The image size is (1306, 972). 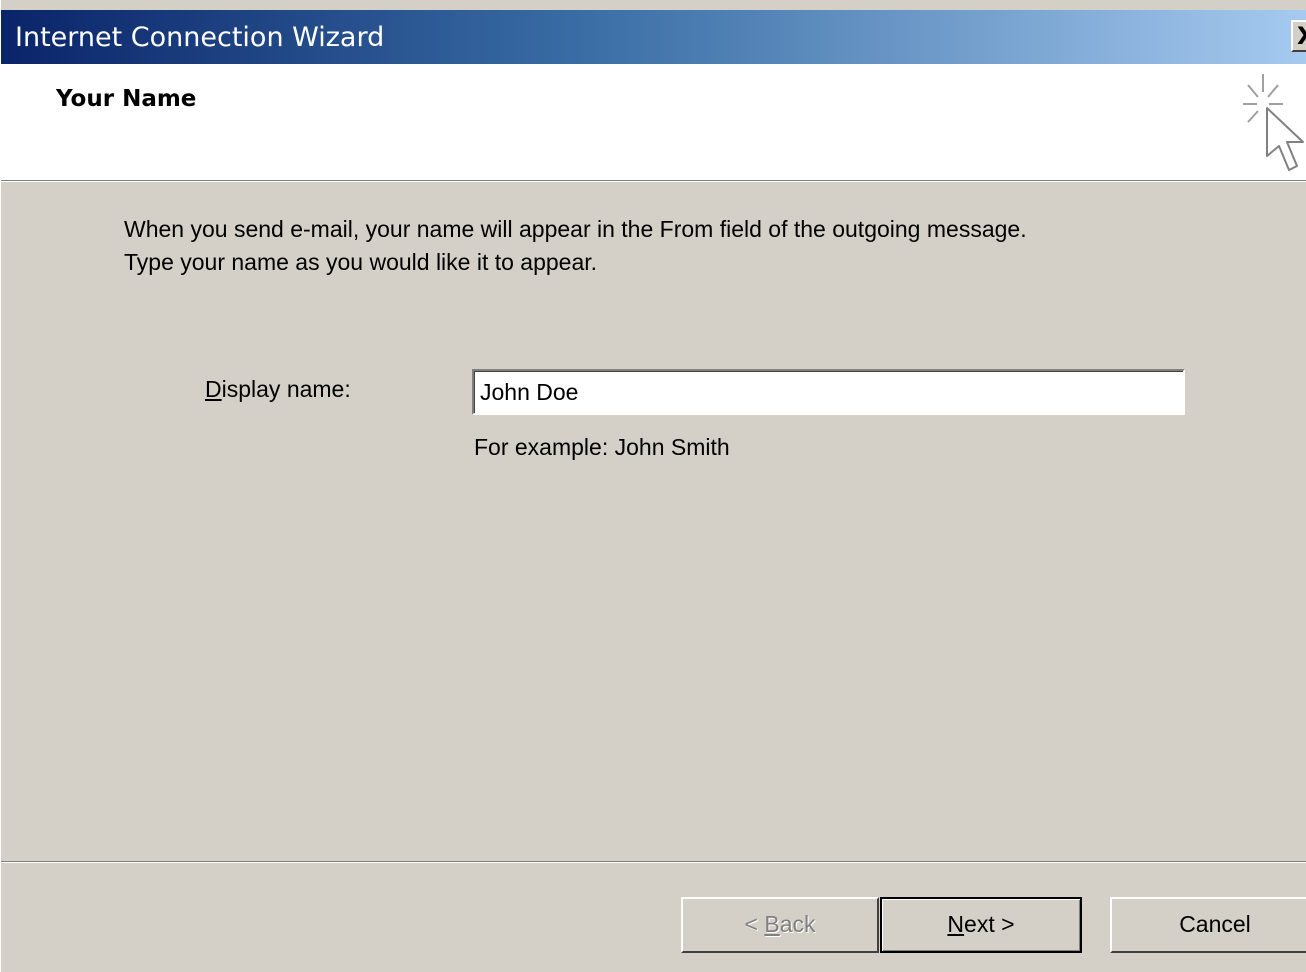 I want to click on display-name-label: Display name:, so click(x=278, y=389).